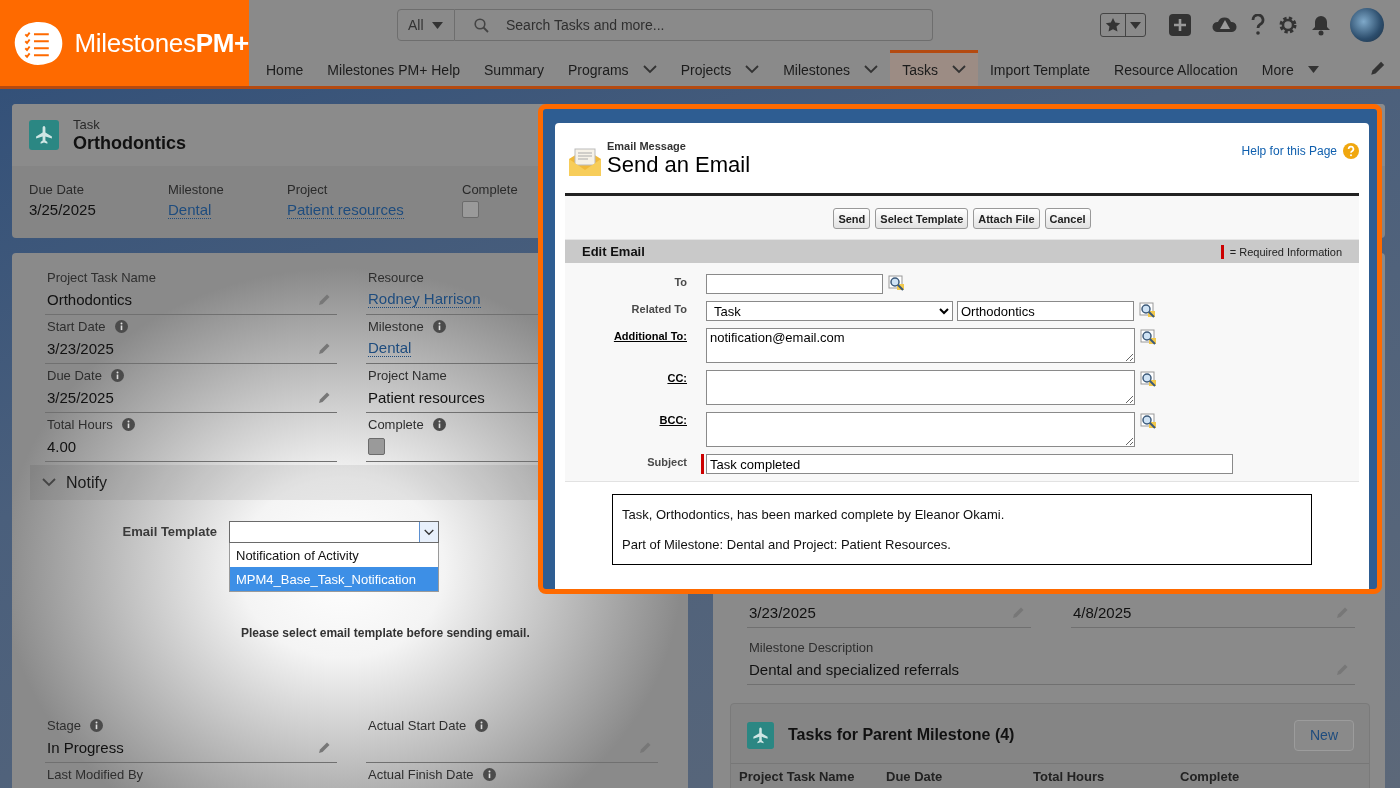  I want to click on dialog-button: Select Template, so click(922, 218).